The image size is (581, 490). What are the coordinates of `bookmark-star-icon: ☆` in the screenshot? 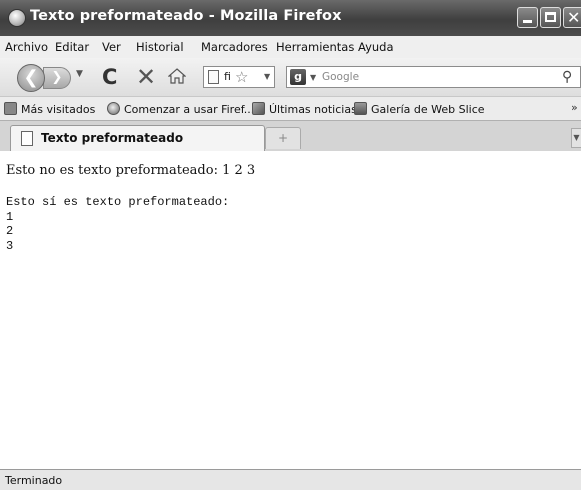 It's located at (241, 77).